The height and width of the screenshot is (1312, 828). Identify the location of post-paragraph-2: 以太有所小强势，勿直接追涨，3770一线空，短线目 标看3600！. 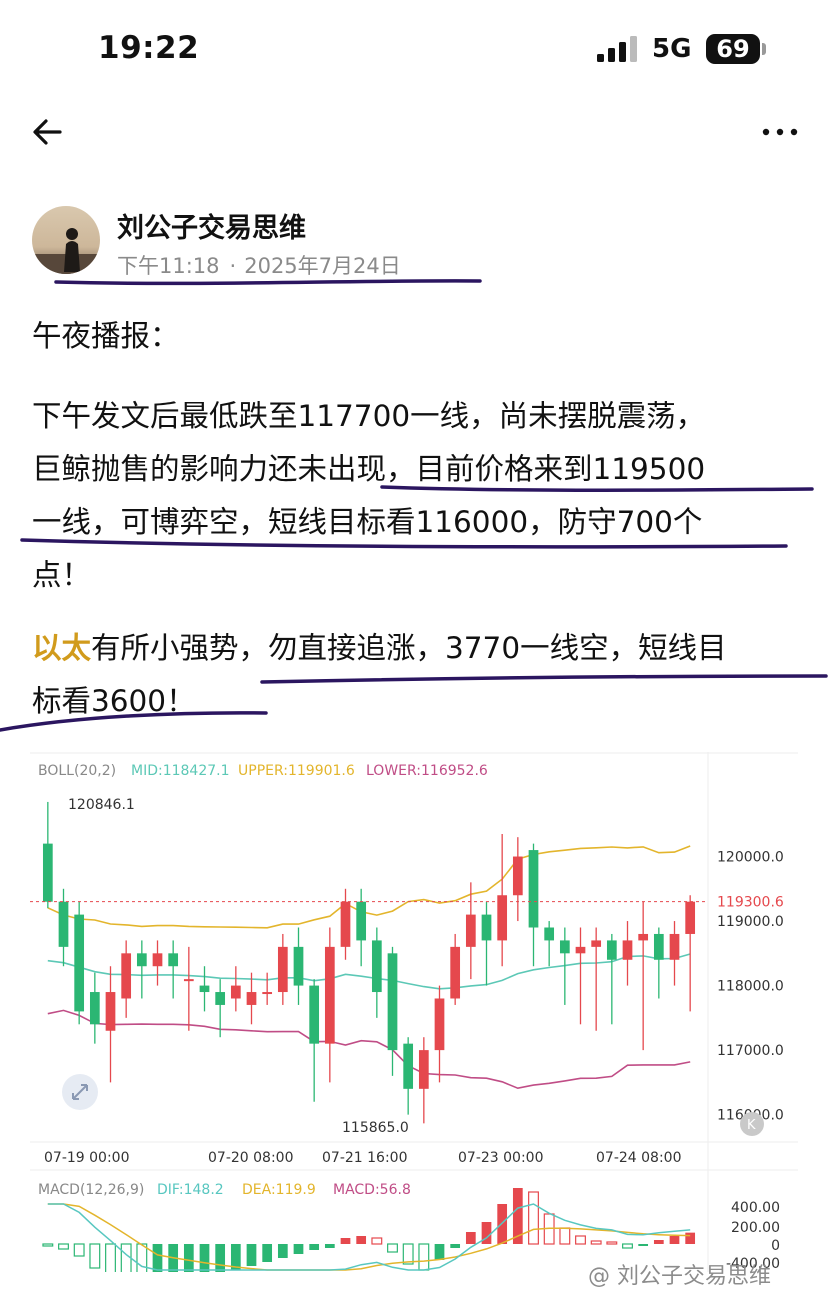
(422, 675).